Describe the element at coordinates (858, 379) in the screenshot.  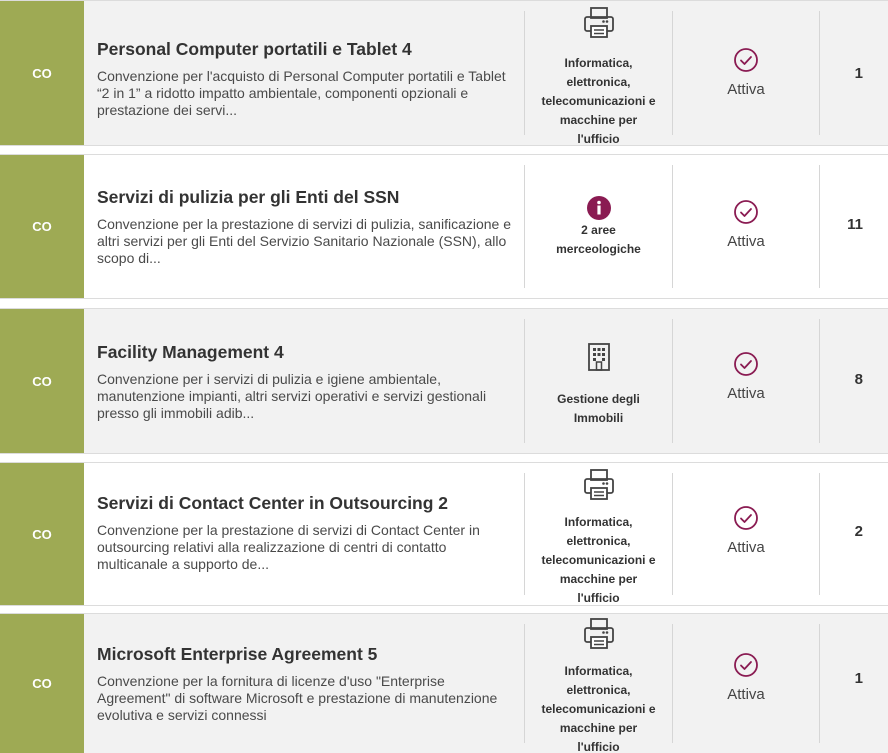
I see `count-value: 8` at that location.